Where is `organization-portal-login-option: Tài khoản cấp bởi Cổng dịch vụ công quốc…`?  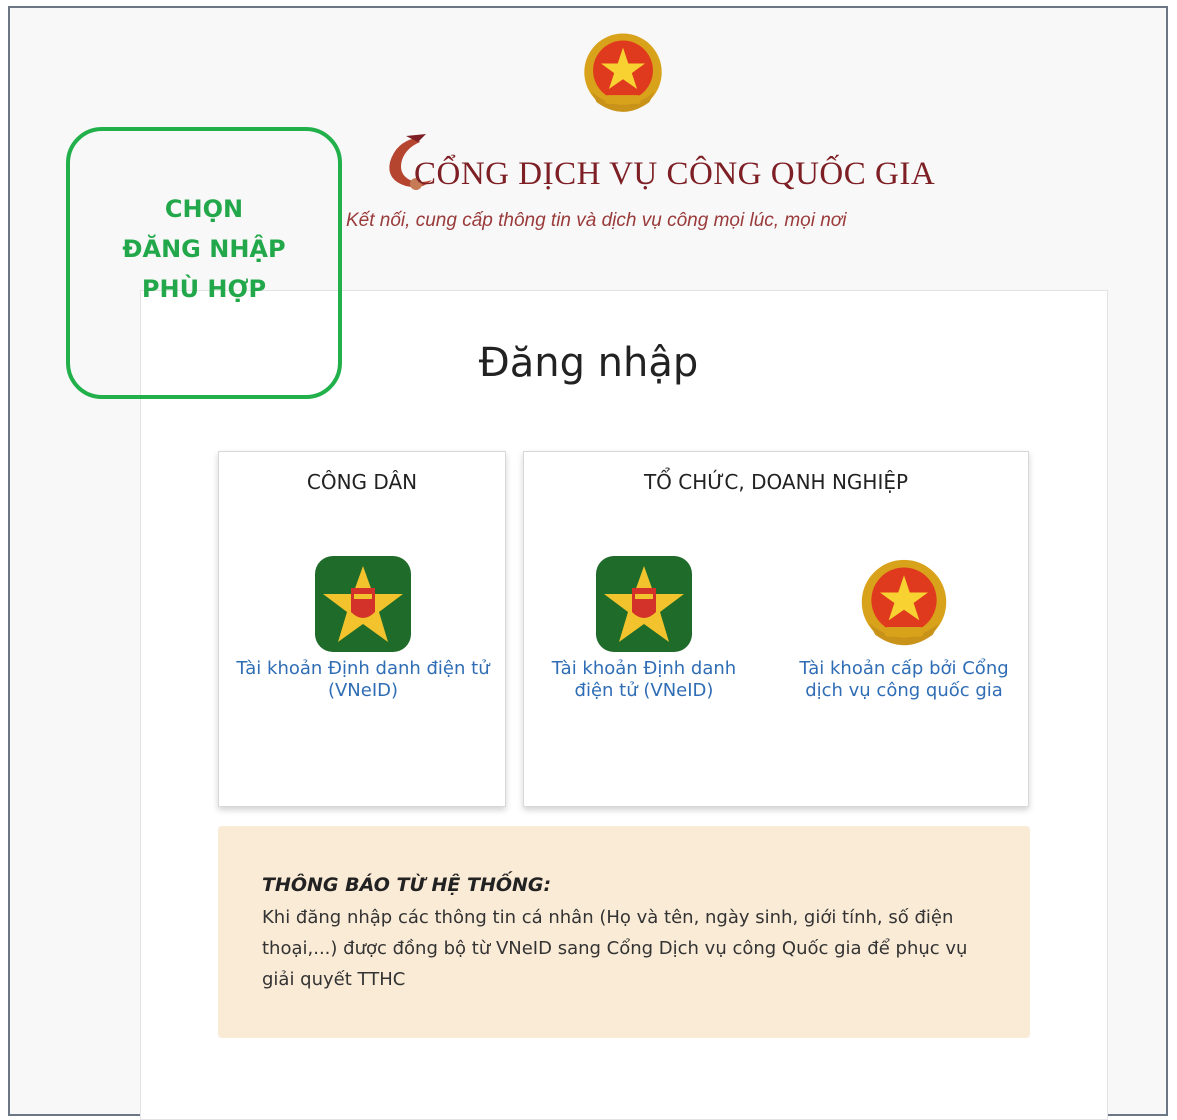 organization-portal-login-option: Tài khoản cấp bởi Cổng dịch vụ công quốc… is located at coordinates (904, 629).